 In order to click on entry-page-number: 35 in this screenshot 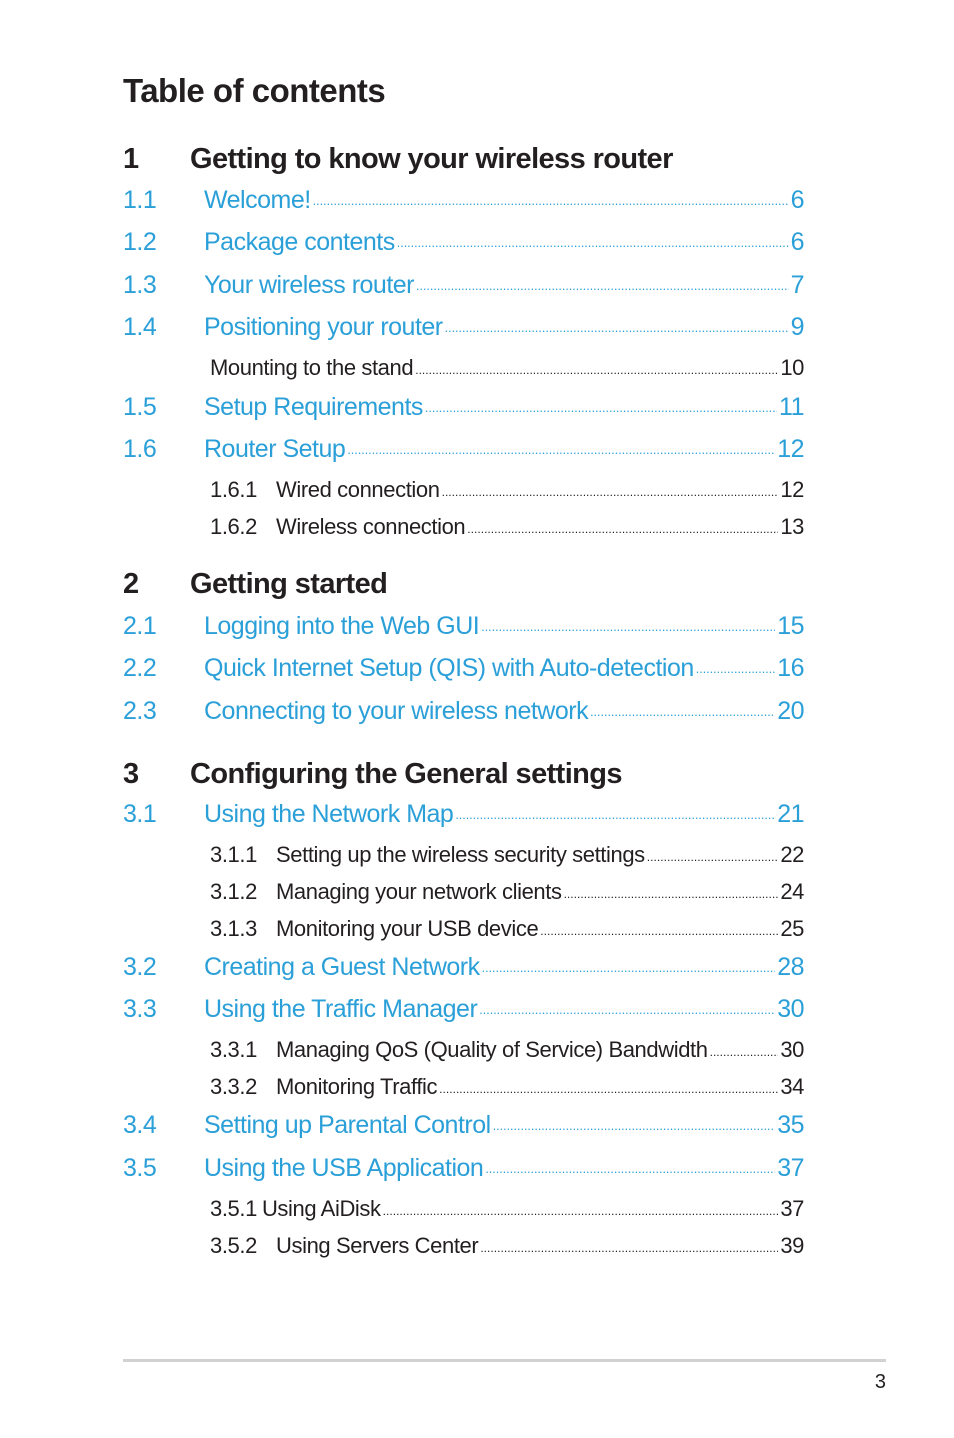, I will do `click(790, 1125)`.